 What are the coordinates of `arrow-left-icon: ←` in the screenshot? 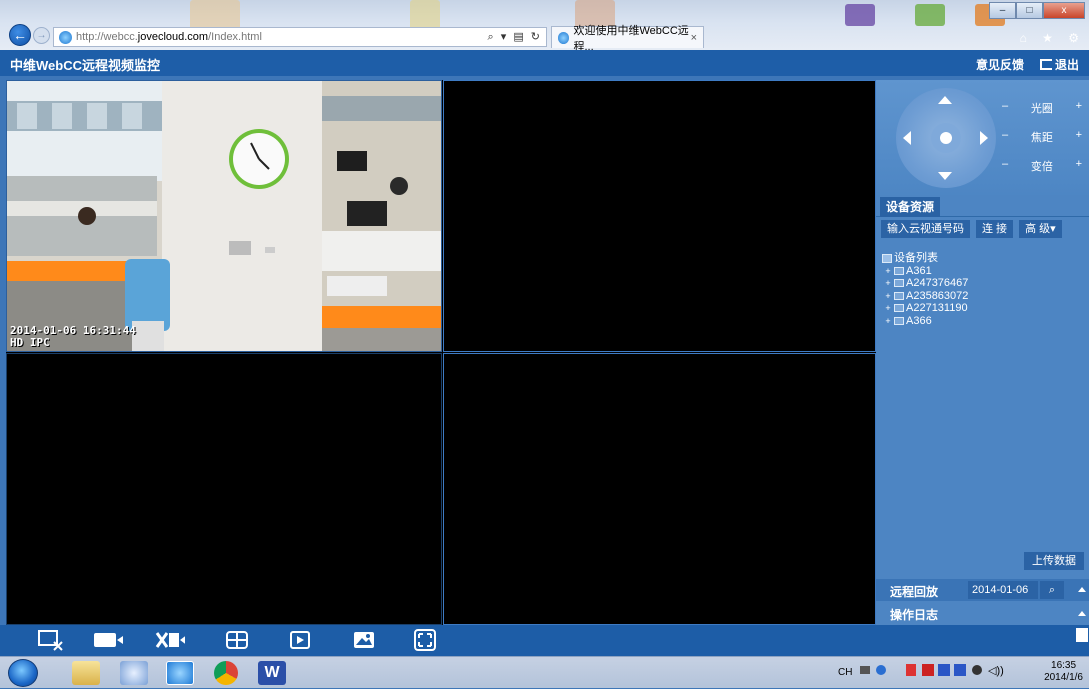 It's located at (20, 35).